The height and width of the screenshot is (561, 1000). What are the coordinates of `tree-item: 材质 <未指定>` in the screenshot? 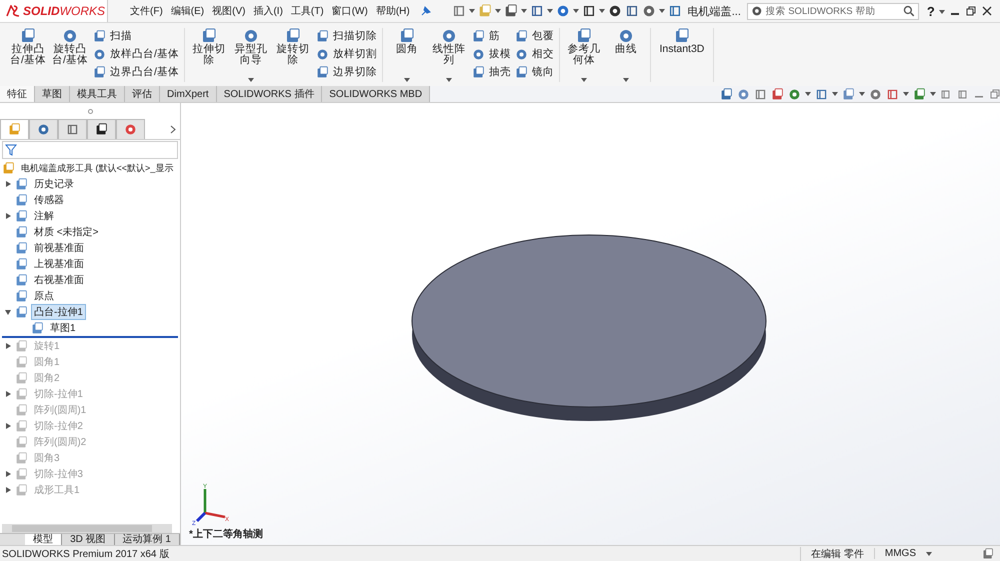 It's located at (66, 232).